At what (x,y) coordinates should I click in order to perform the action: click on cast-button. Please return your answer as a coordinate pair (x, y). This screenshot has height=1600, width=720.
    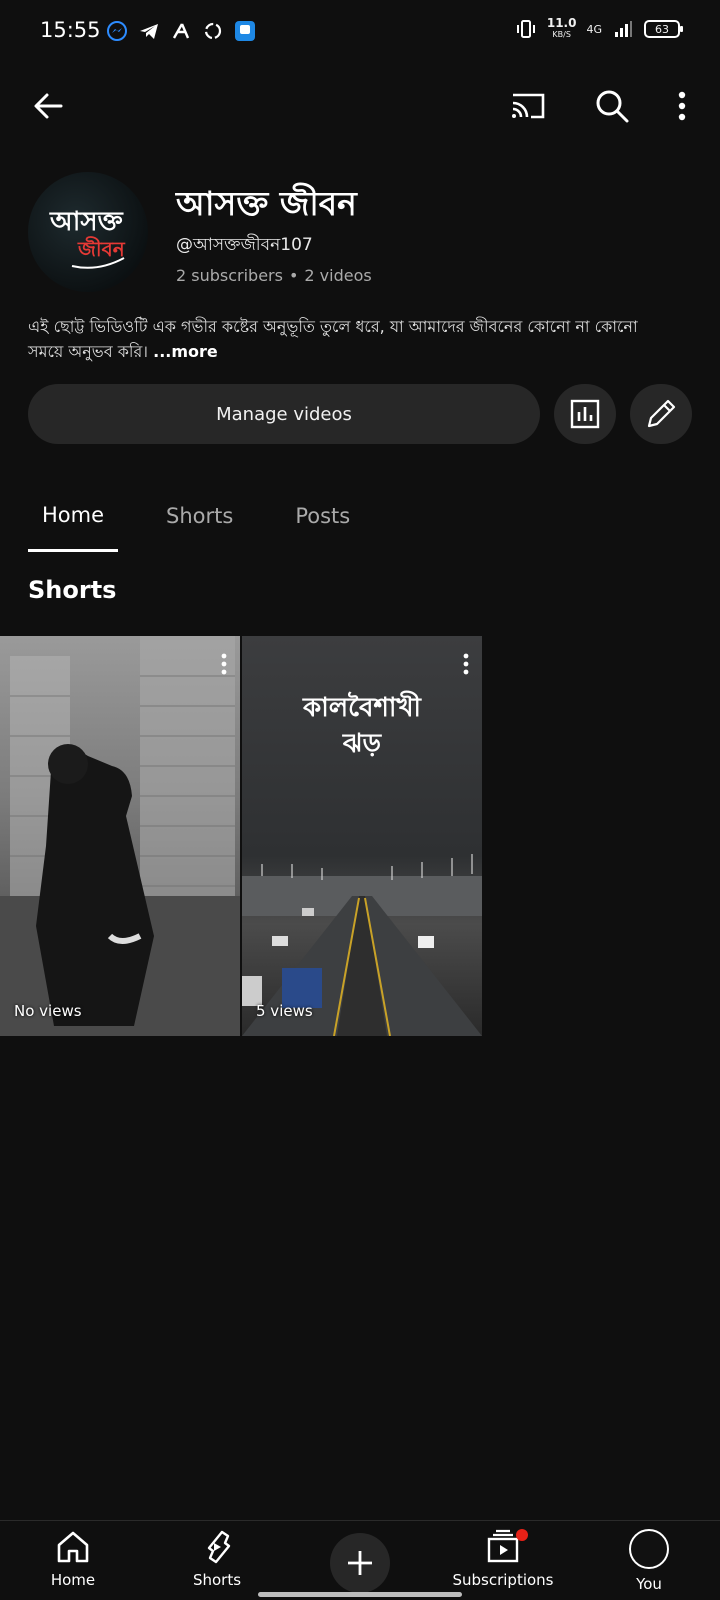
    Looking at the image, I should click on (528, 106).